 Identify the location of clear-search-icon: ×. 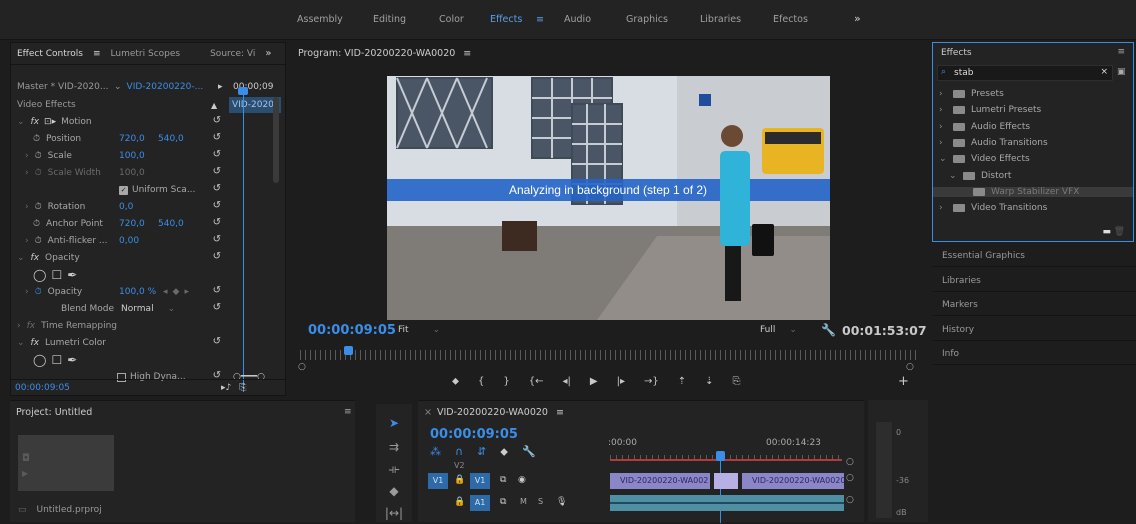
(1104, 72).